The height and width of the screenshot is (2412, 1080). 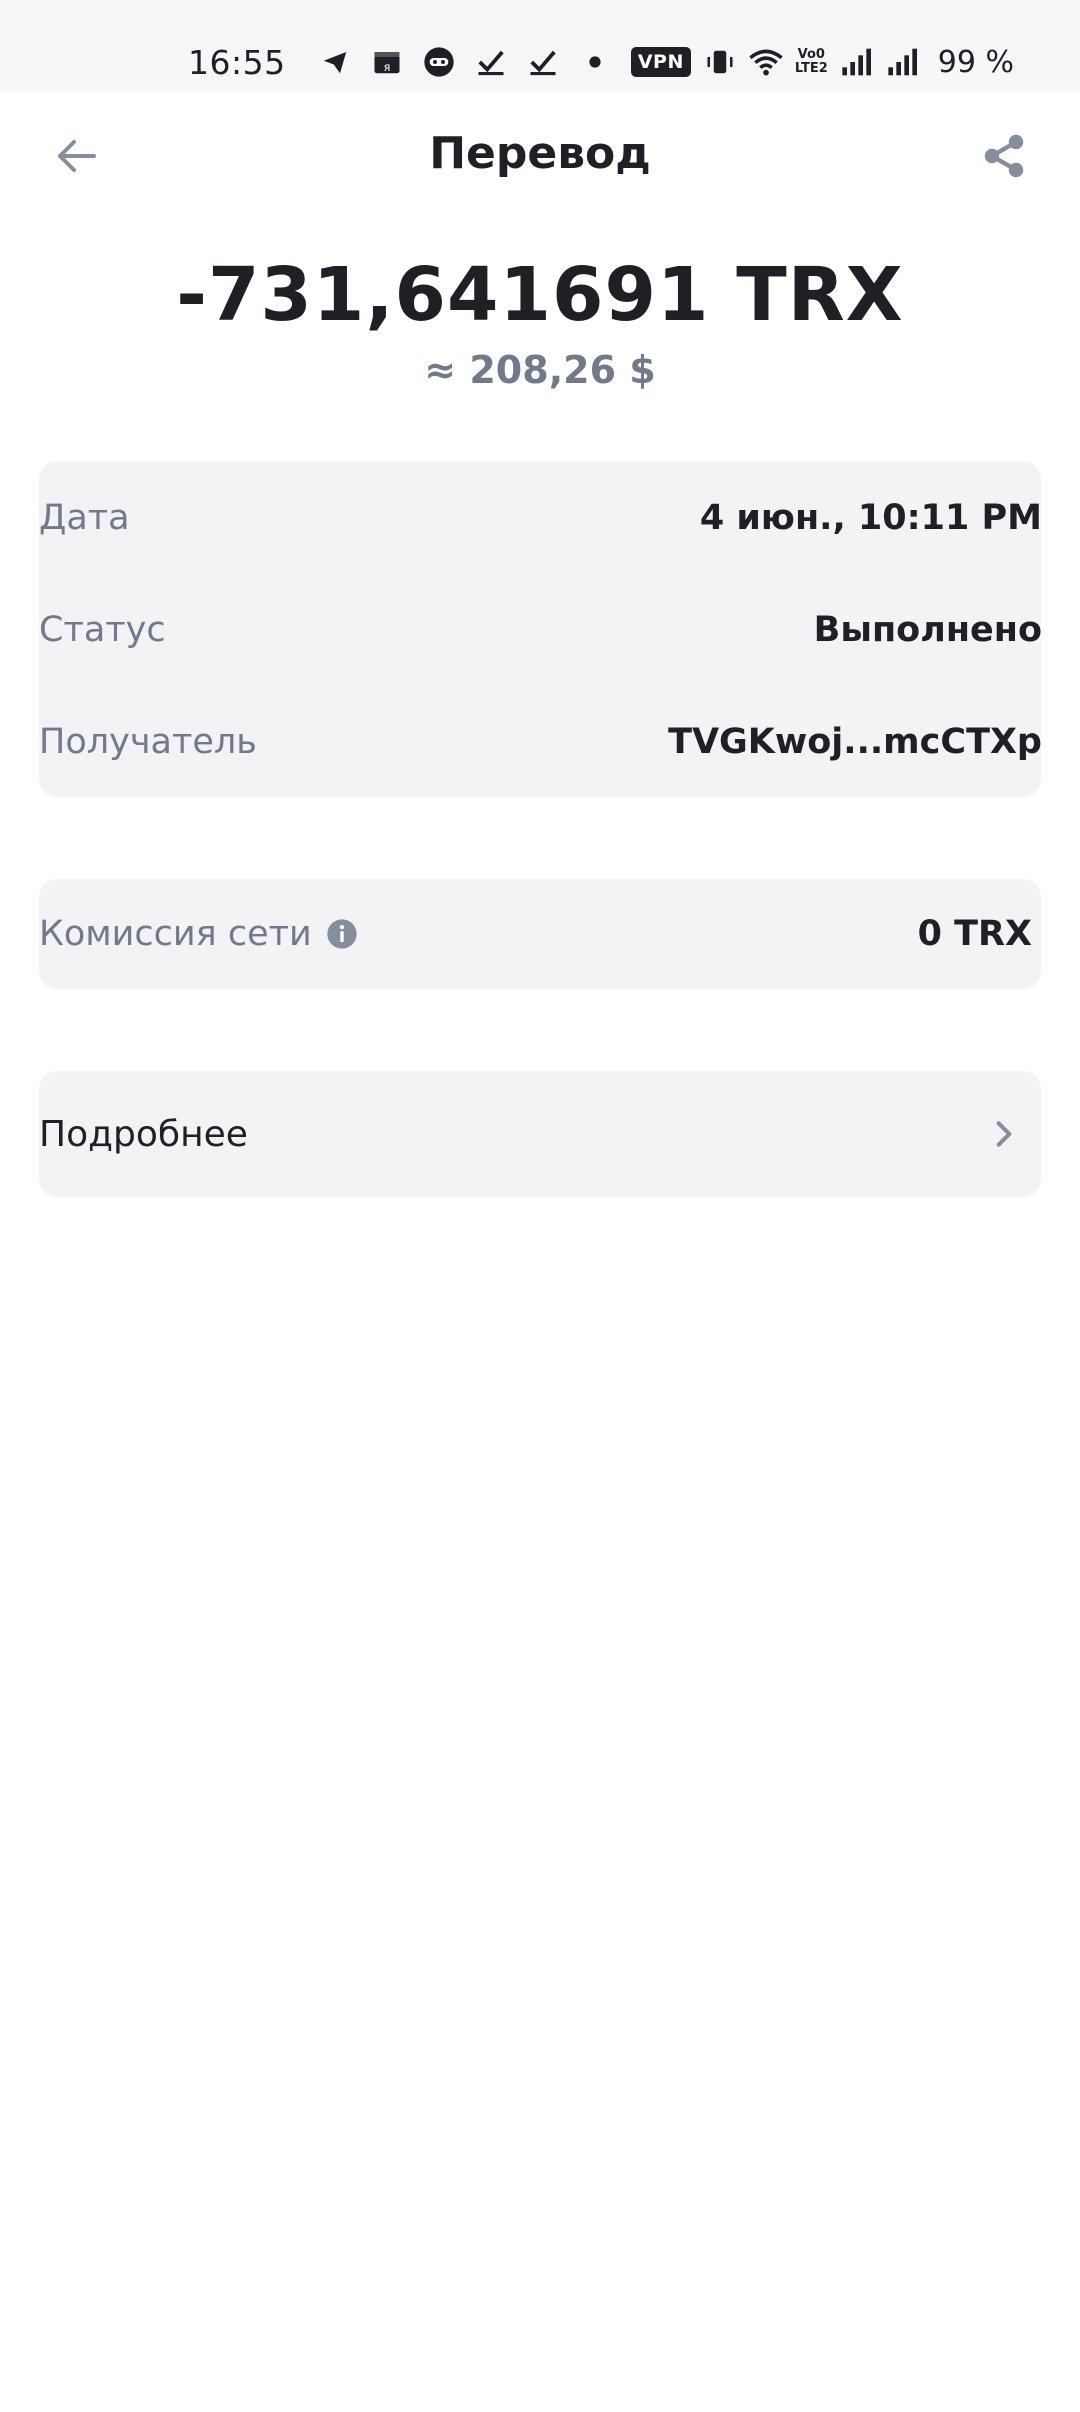 I want to click on status-bar: 16:55 я VPN Vo0 LTE2 99 %, so click(x=540, y=46).